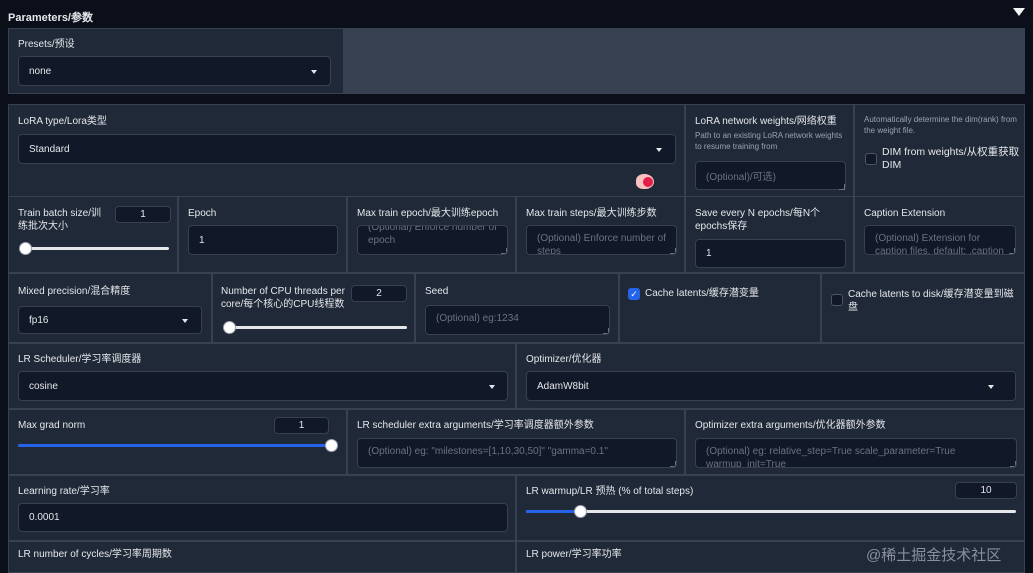  Describe the element at coordinates (684, 61) in the screenshot. I see `presets-spacer` at that location.